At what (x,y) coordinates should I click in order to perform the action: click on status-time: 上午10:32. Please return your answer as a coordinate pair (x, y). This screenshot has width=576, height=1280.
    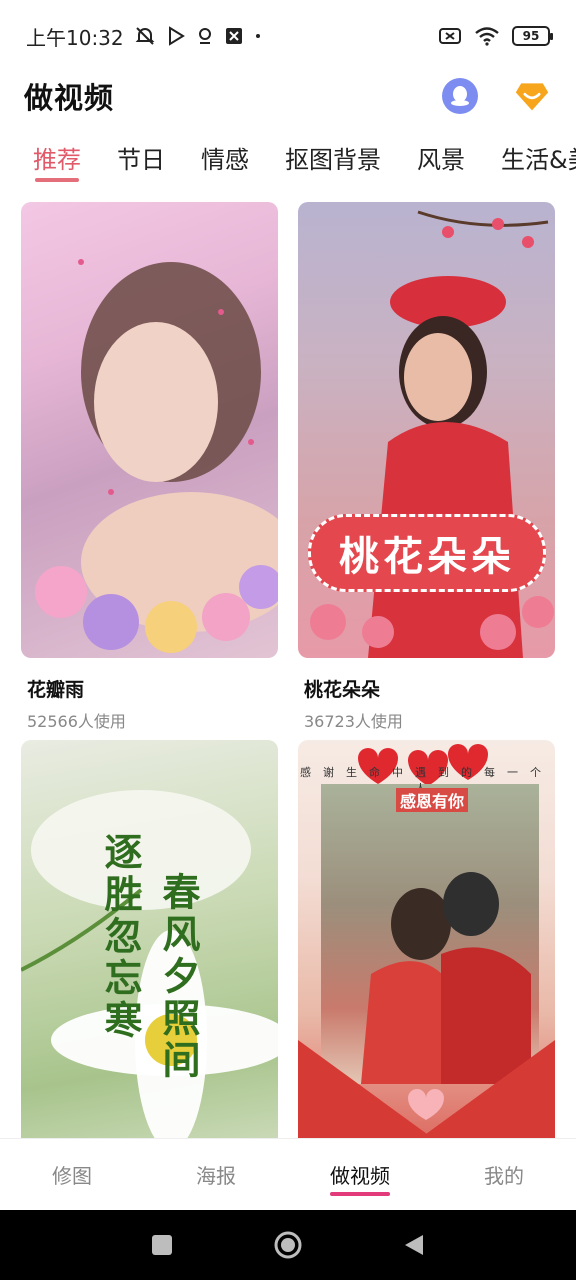
    Looking at the image, I should click on (75, 37).